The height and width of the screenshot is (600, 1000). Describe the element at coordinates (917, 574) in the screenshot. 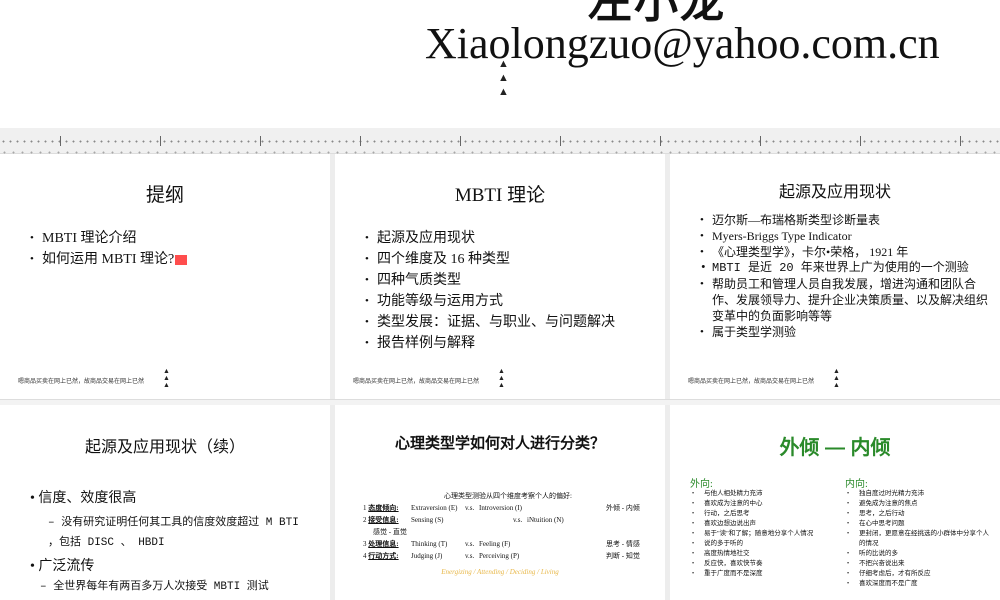

I see `list-item: 仔细考虑后，才有所反应` at that location.